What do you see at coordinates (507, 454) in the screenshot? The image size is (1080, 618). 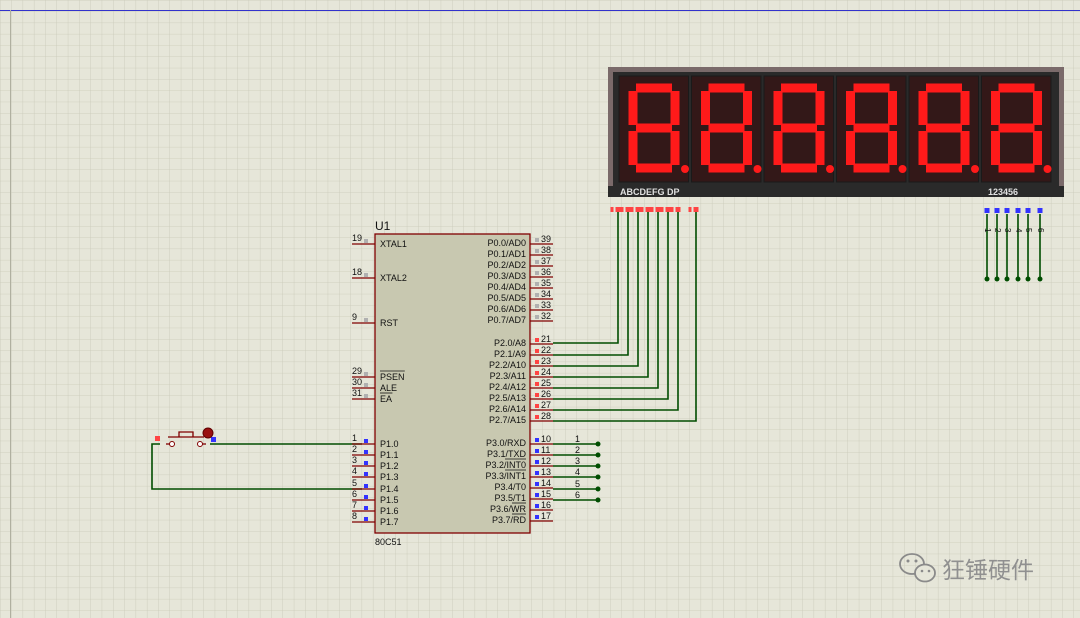 I see `pin-name: P3.1/TXD` at bounding box center [507, 454].